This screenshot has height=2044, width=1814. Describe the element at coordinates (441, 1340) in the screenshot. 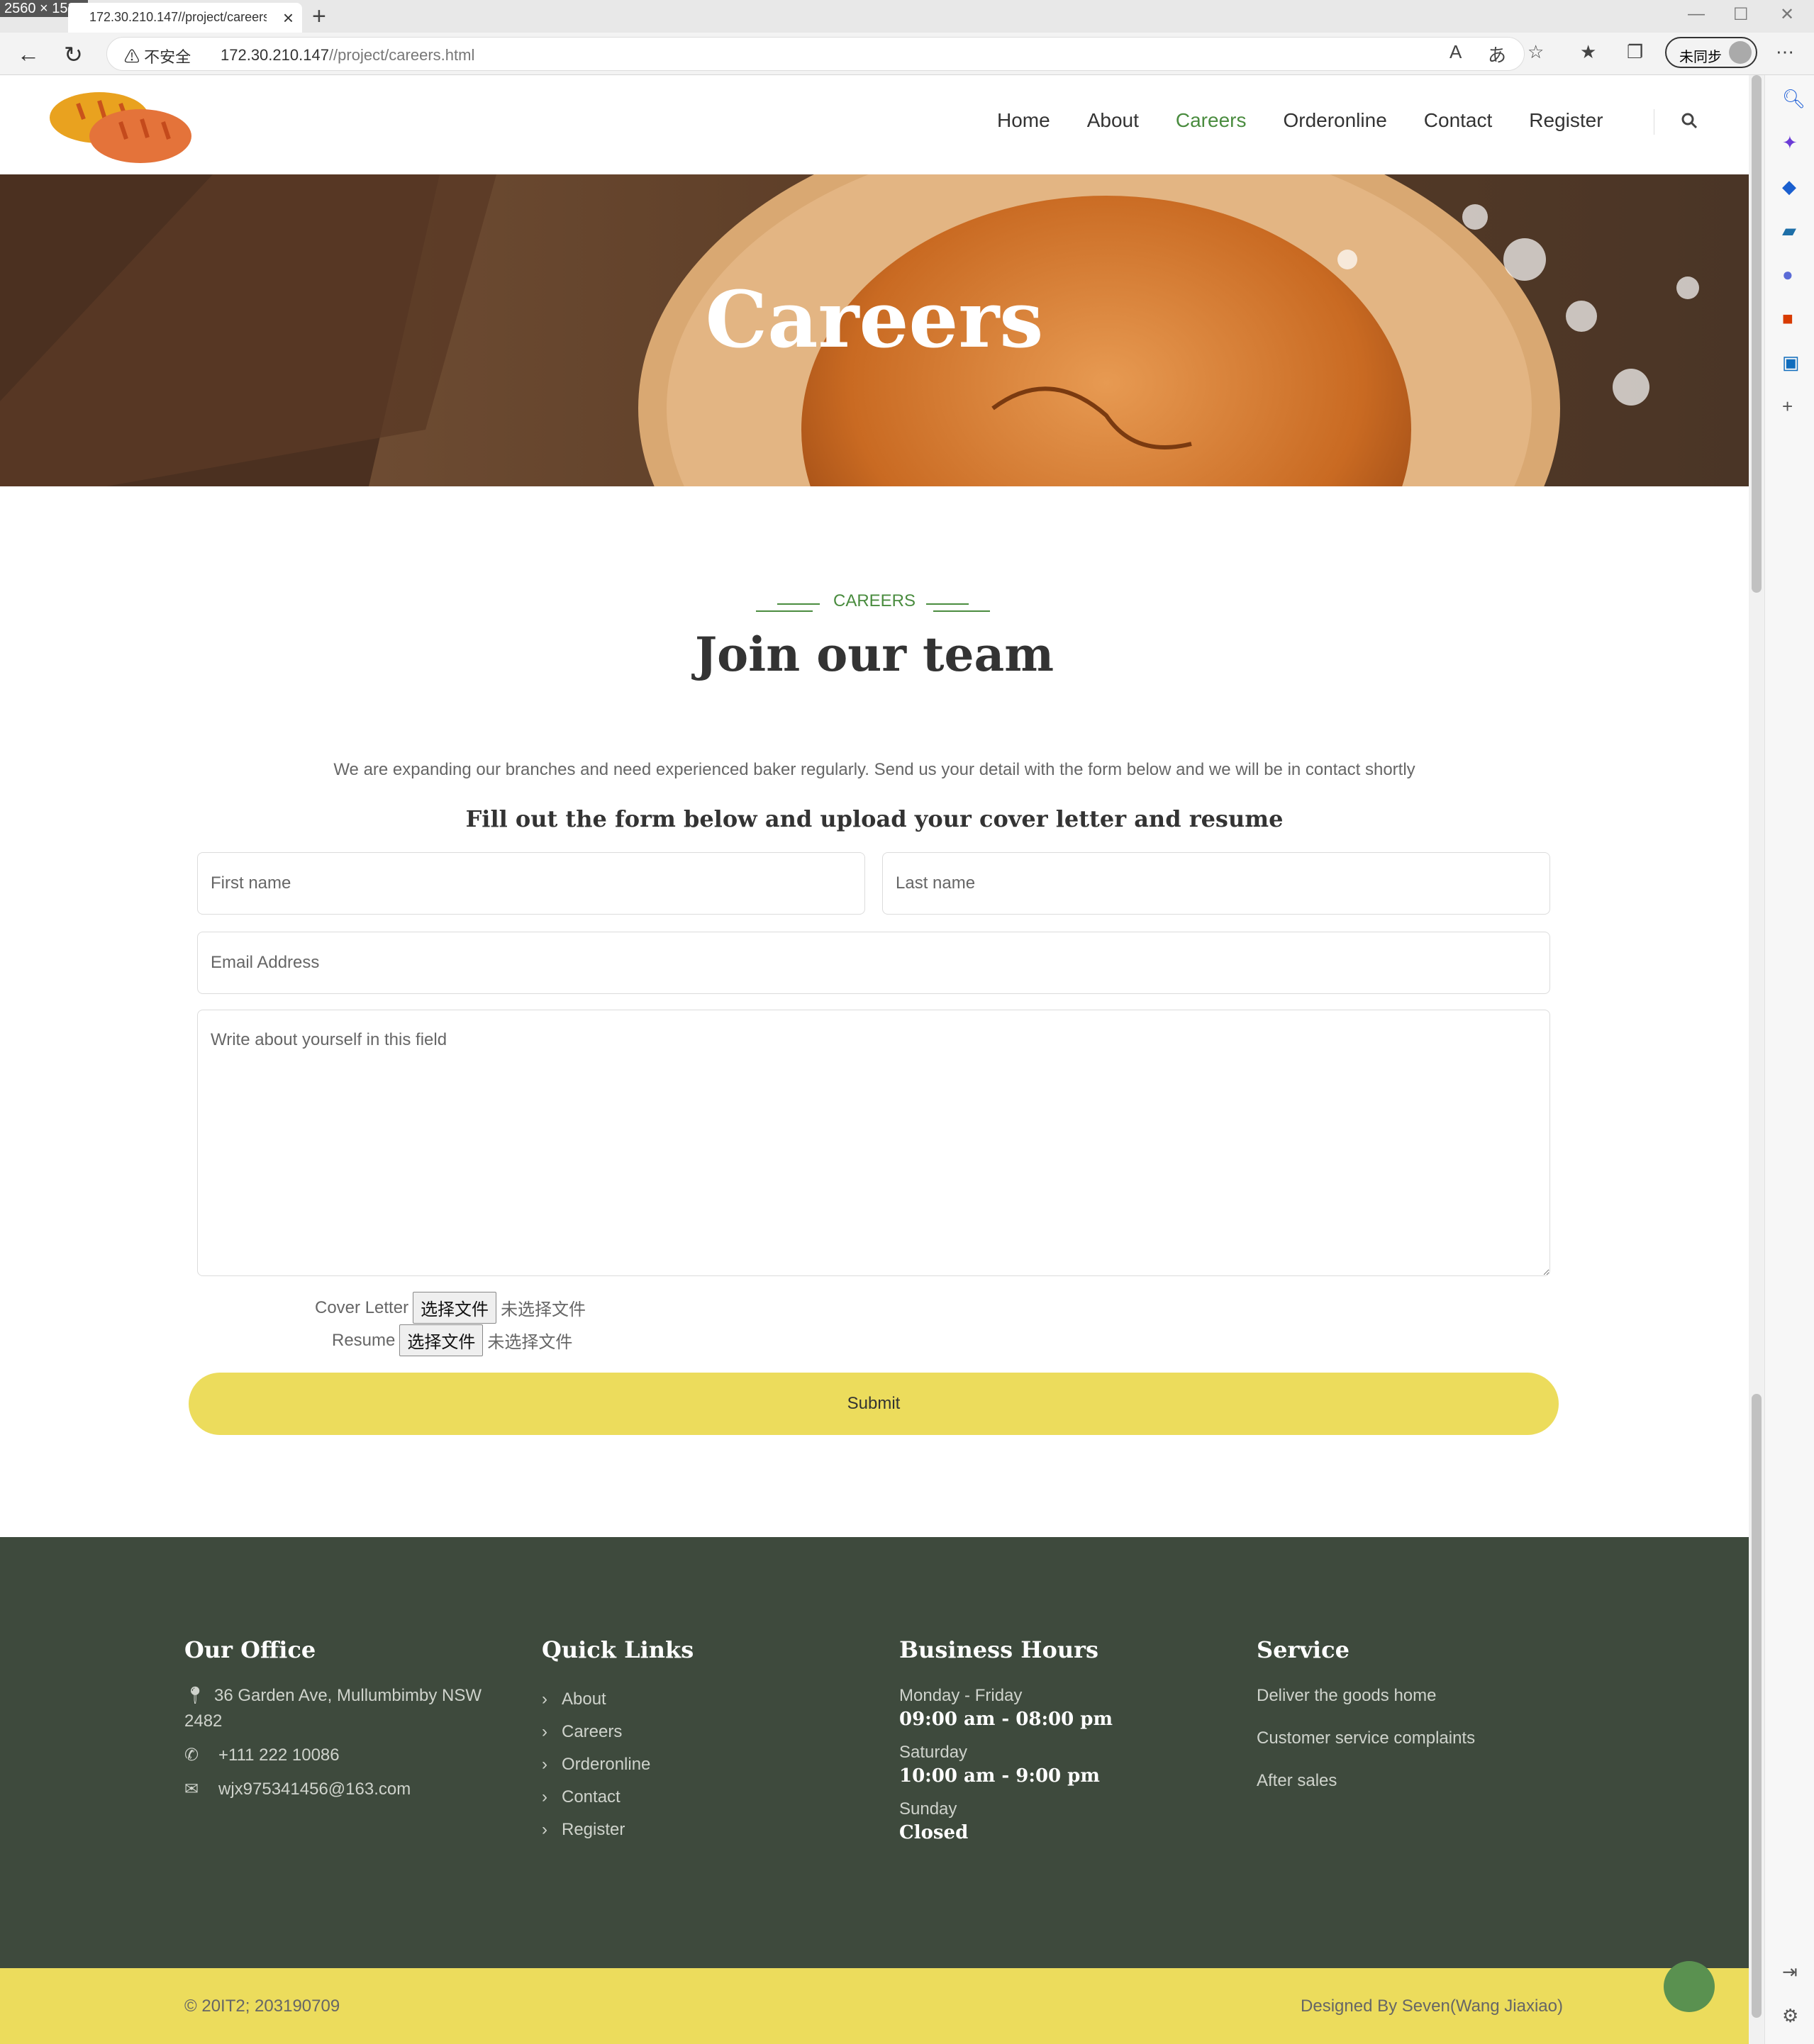

I see `resume-choose-button: 选择文件` at that location.